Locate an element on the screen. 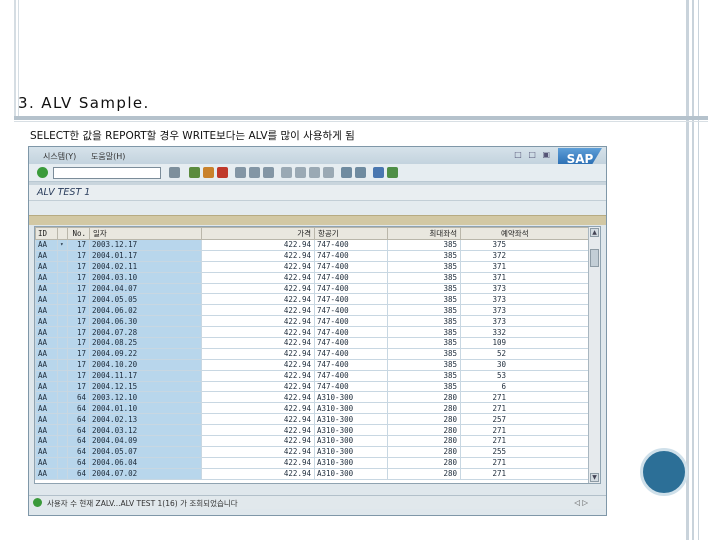 The height and width of the screenshot is (540, 720). cell-date: 2004.02.11 is located at coordinates (145, 266).